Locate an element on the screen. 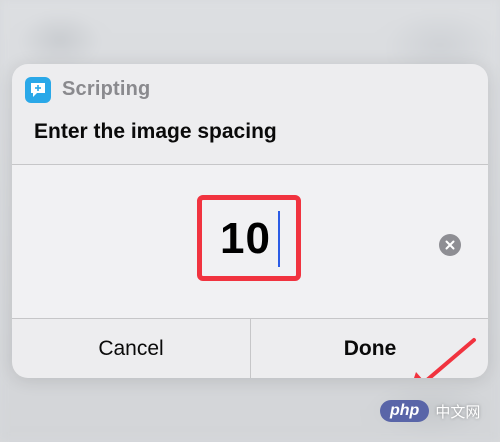 This screenshot has width=500, height=442. input-value: 10 is located at coordinates (245, 239).